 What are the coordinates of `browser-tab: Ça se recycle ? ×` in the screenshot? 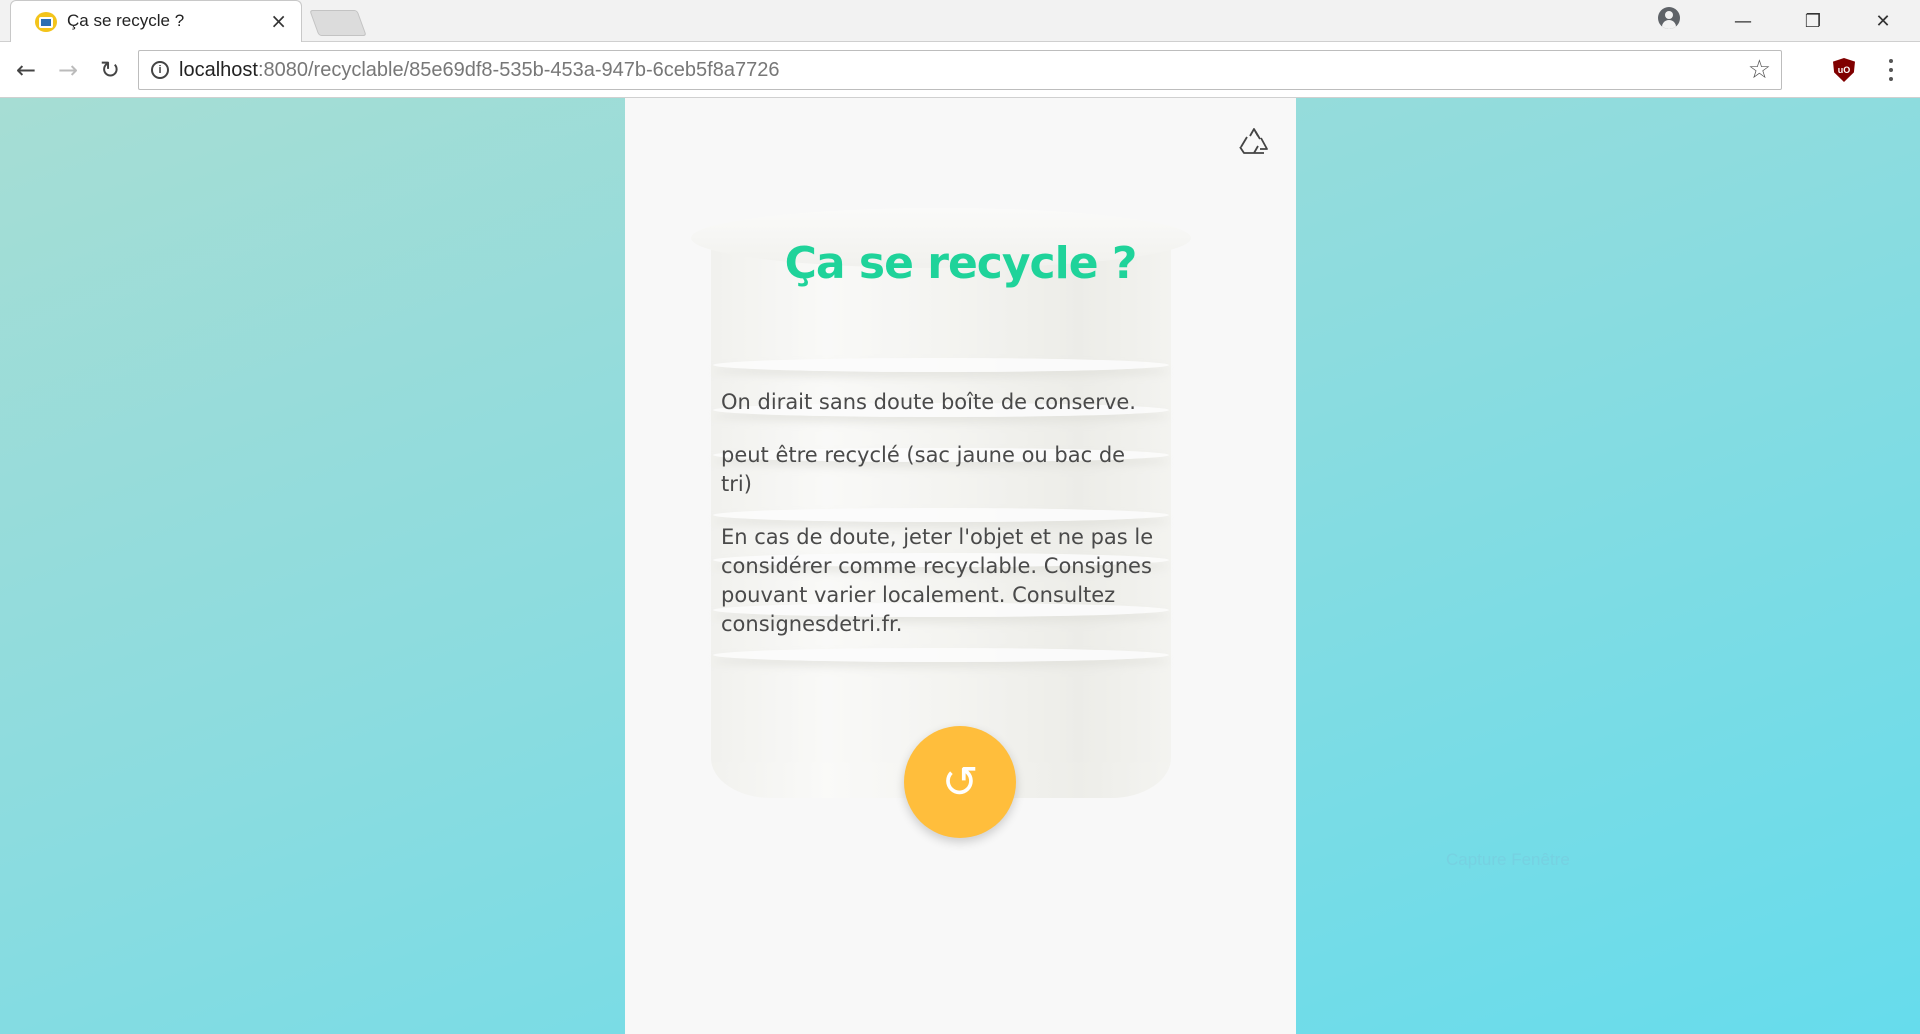 It's located at (156, 21).